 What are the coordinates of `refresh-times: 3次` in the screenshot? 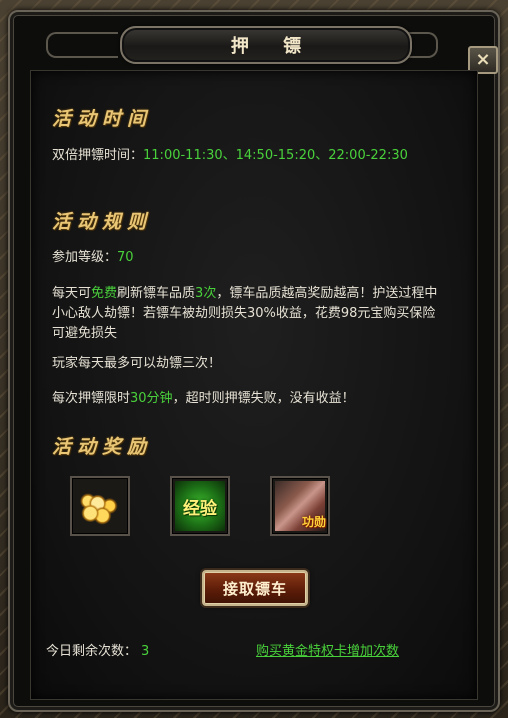 It's located at (206, 293).